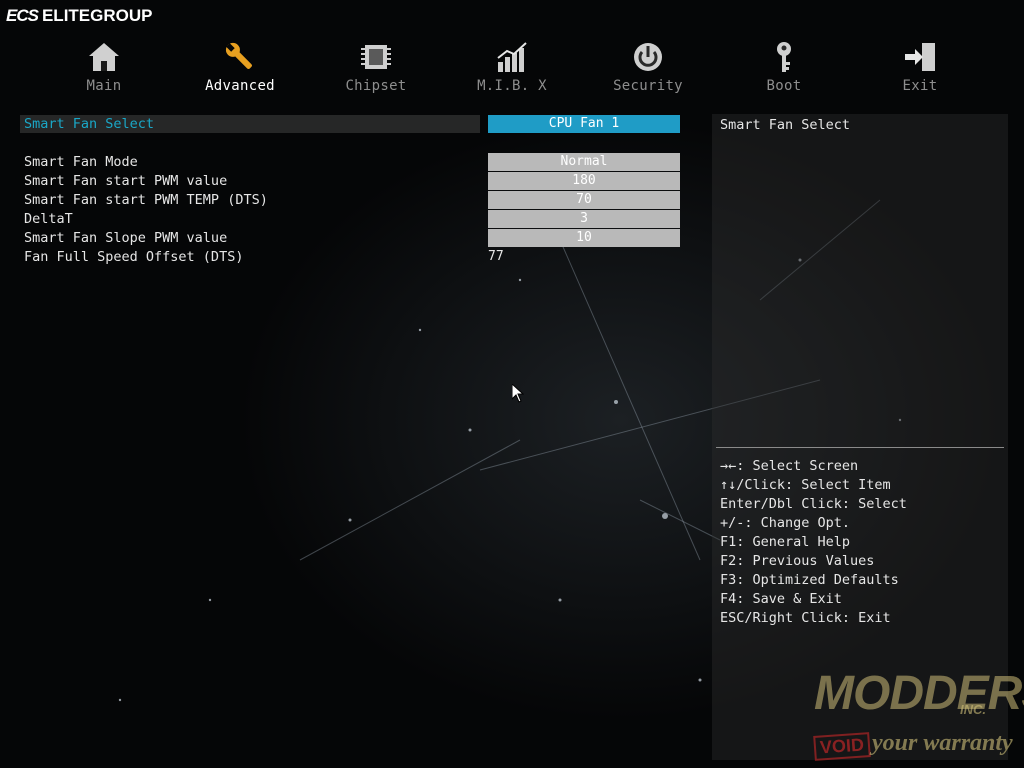  Describe the element at coordinates (860, 447) in the screenshot. I see `help-divider` at that location.